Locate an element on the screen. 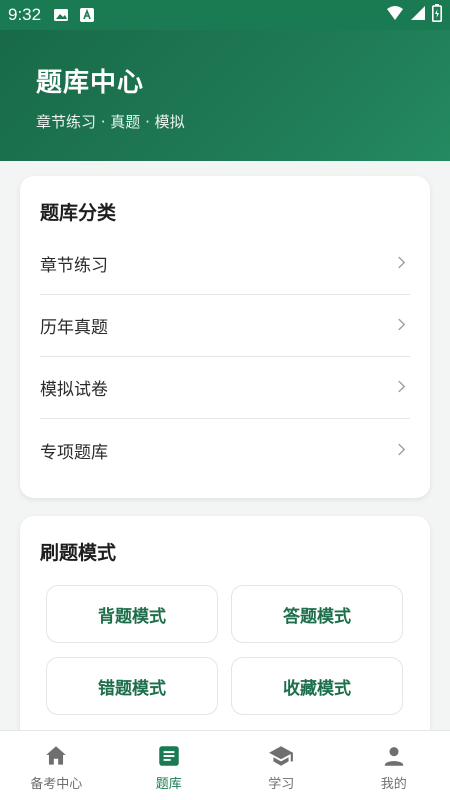  category-item-label: 专项题库 is located at coordinates (74, 452).